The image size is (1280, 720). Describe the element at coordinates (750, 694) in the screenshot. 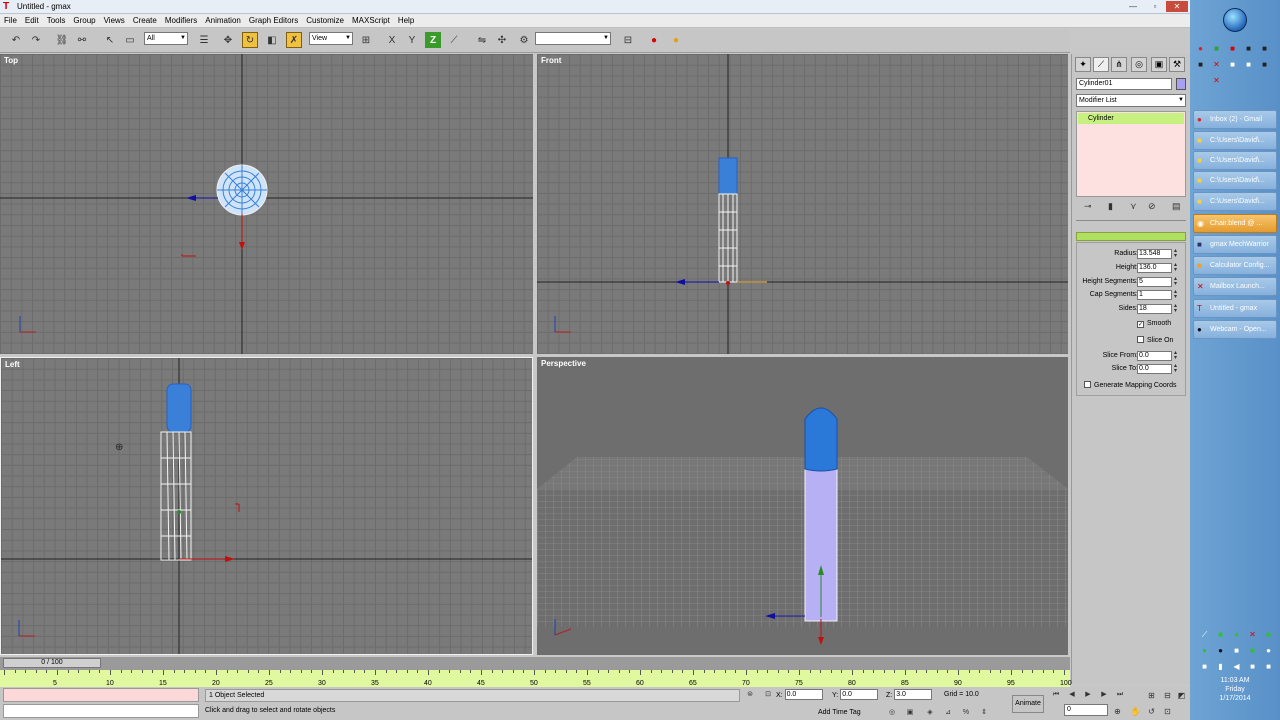

I see `lock-selection-icon: ⊜` at that location.